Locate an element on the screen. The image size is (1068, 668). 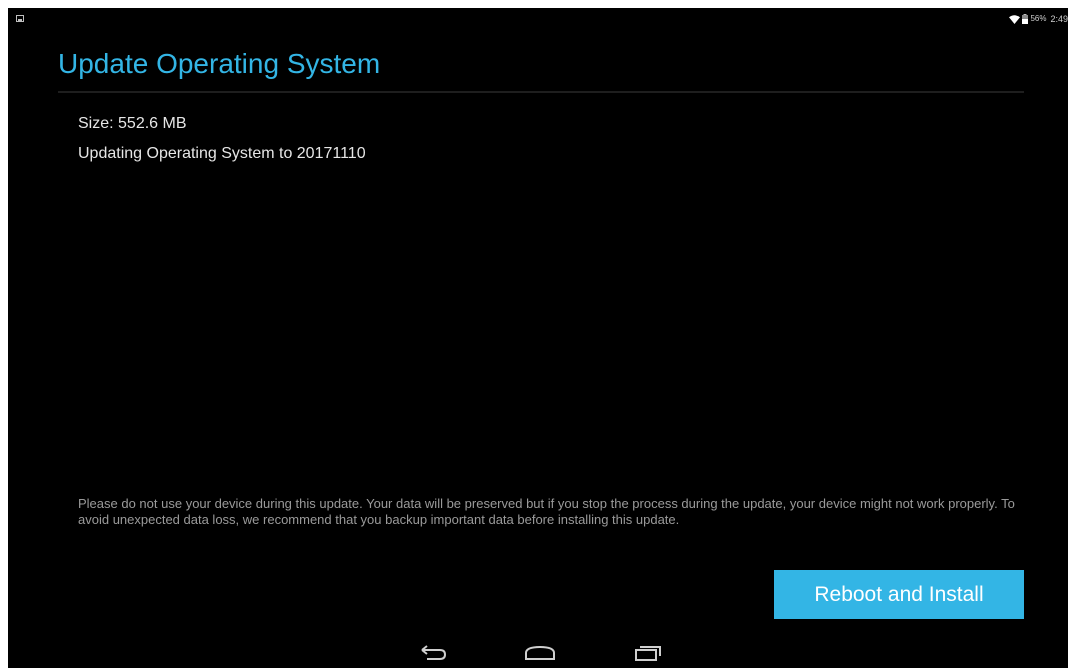
recents-icon is located at coordinates (648, 653).